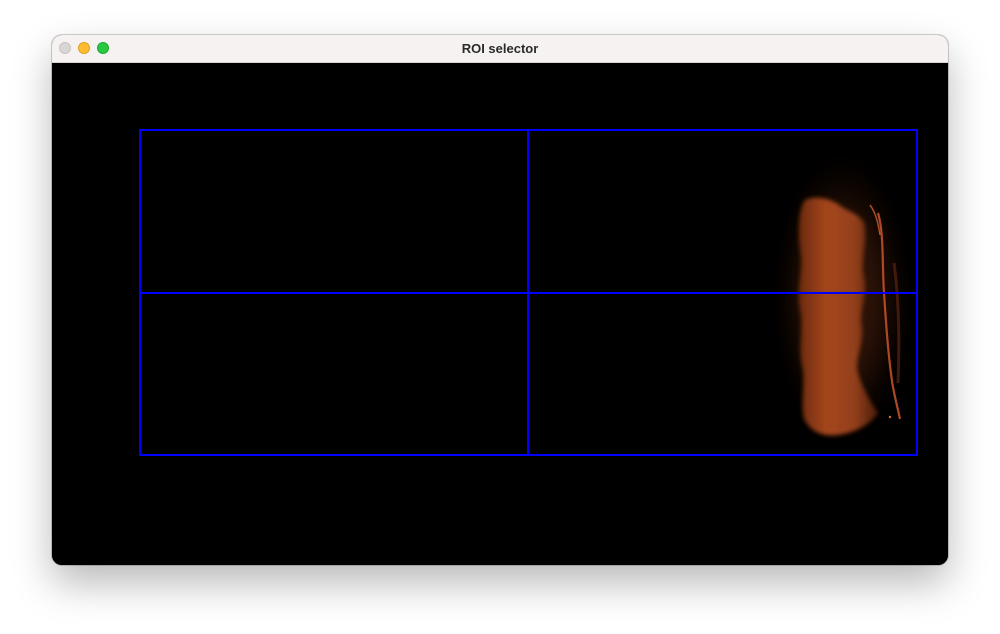 The width and height of the screenshot is (1000, 634). I want to click on title-bar: ROI selector, so click(500, 49).